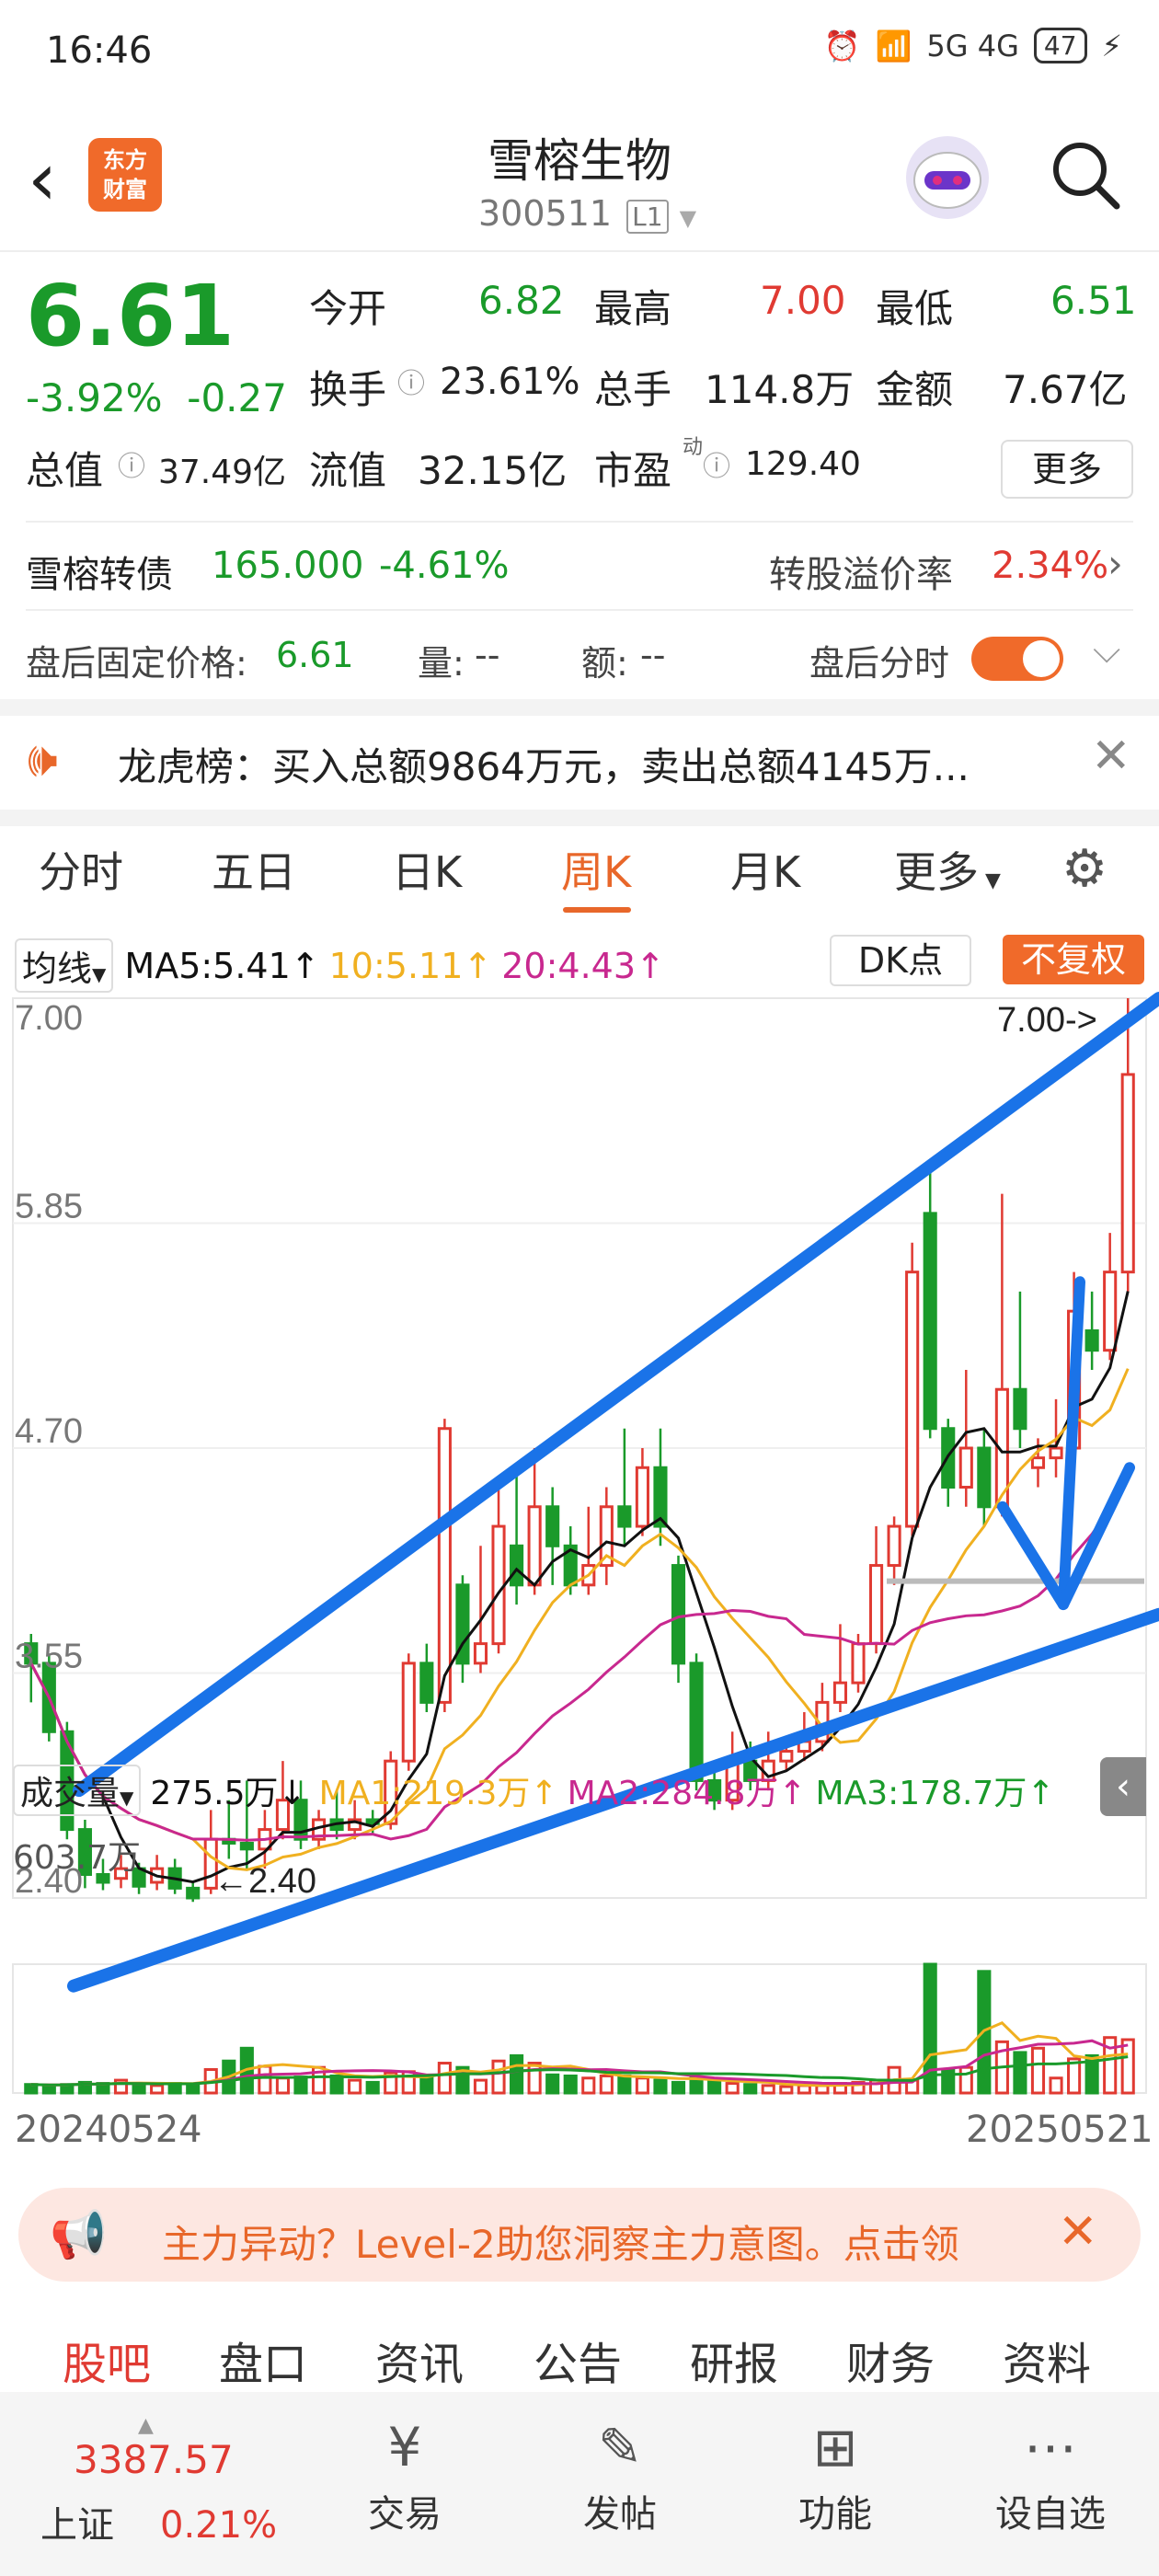  What do you see at coordinates (633, 308) in the screenshot?
I see `high-label: 最高` at bounding box center [633, 308].